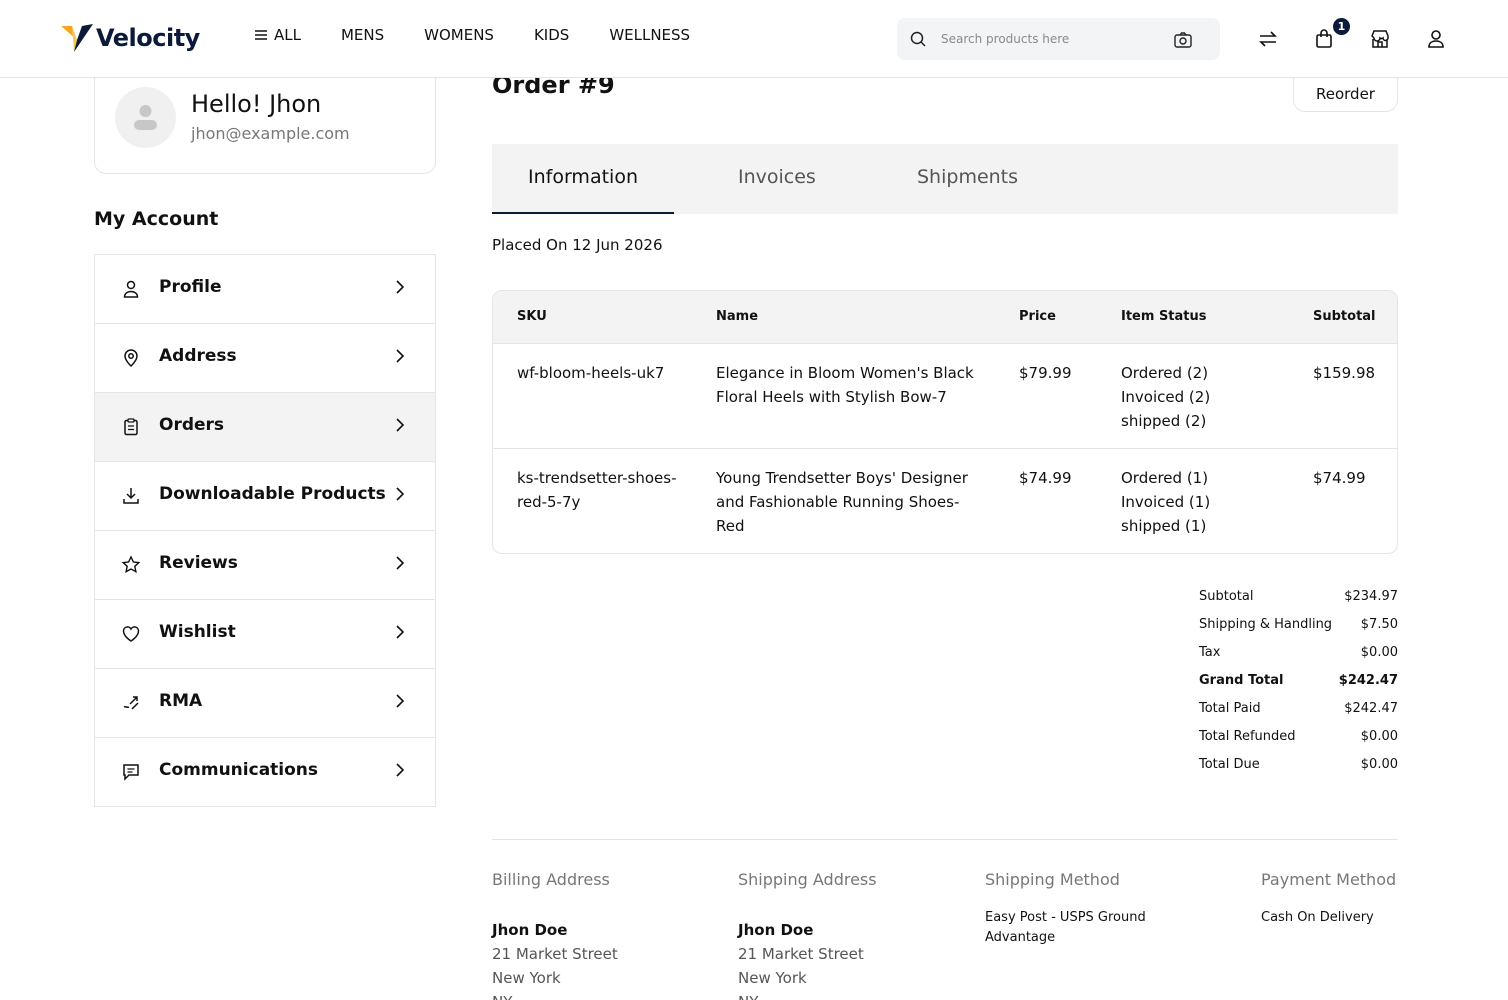  I want to click on avatar, so click(145, 117).